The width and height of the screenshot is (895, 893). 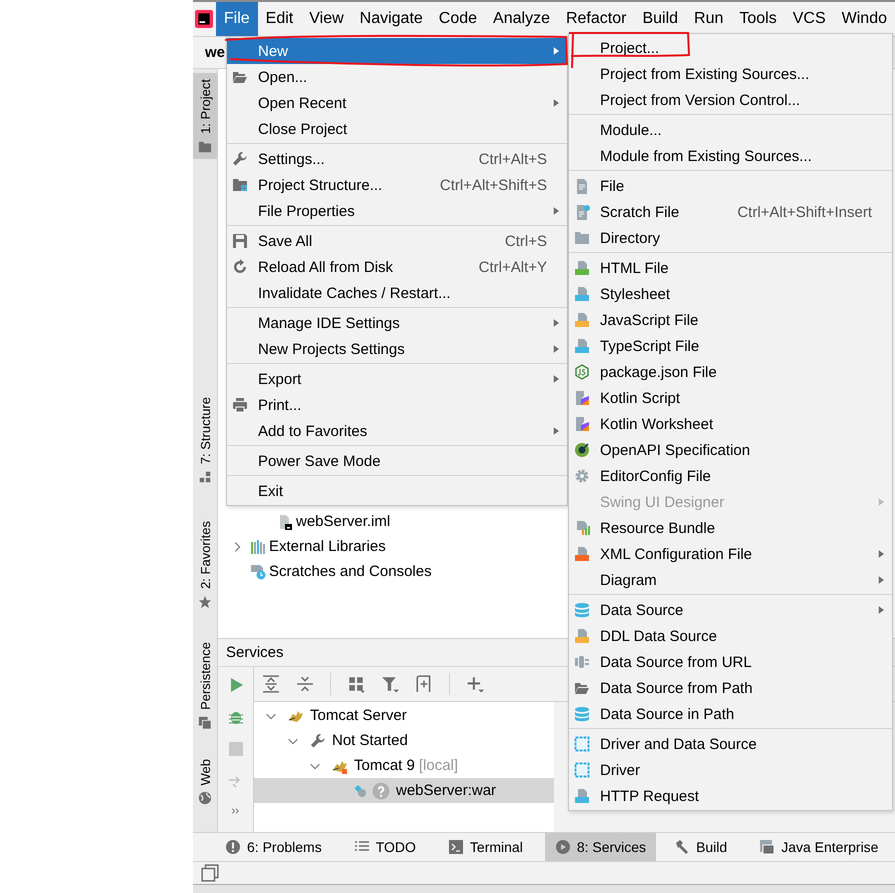 What do you see at coordinates (730, 424) in the screenshot?
I see `menu-item: Kotlin Worksheet` at bounding box center [730, 424].